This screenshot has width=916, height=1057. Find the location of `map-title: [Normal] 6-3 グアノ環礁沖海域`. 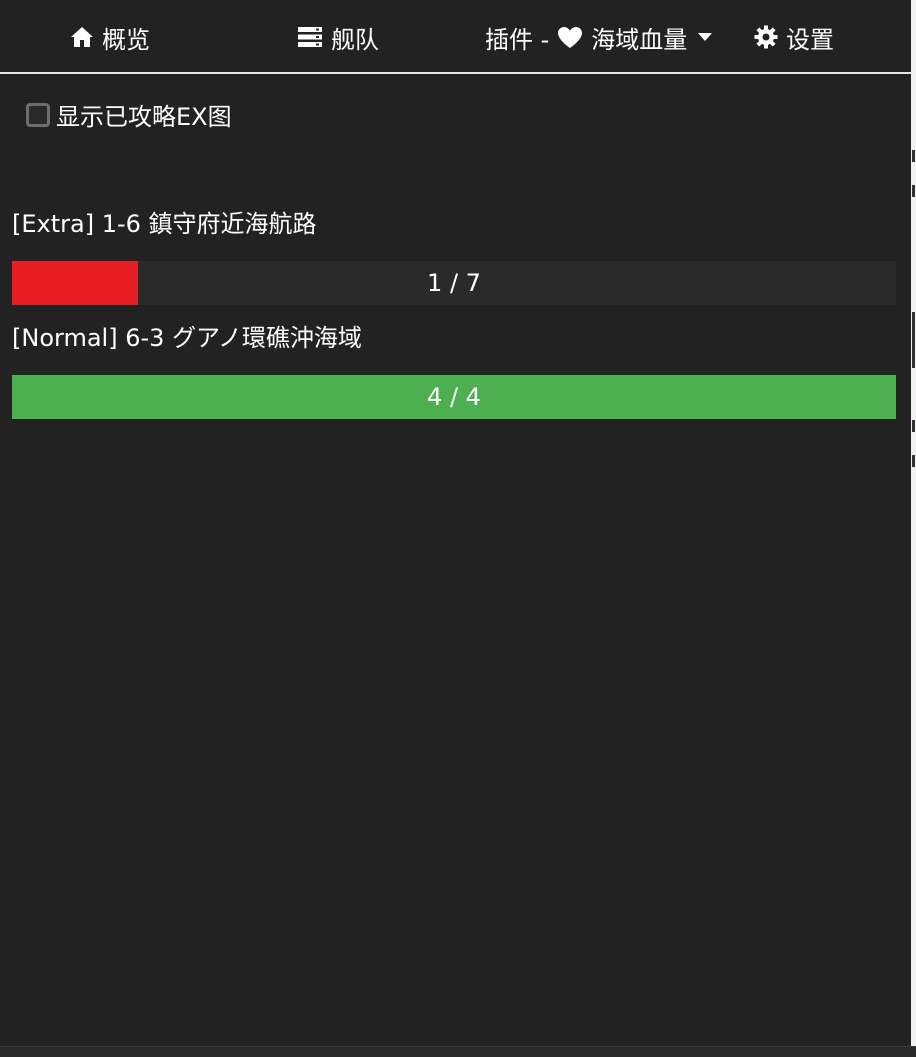

map-title: [Normal] 6-3 グアノ環礁沖海域 is located at coordinates (187, 338).